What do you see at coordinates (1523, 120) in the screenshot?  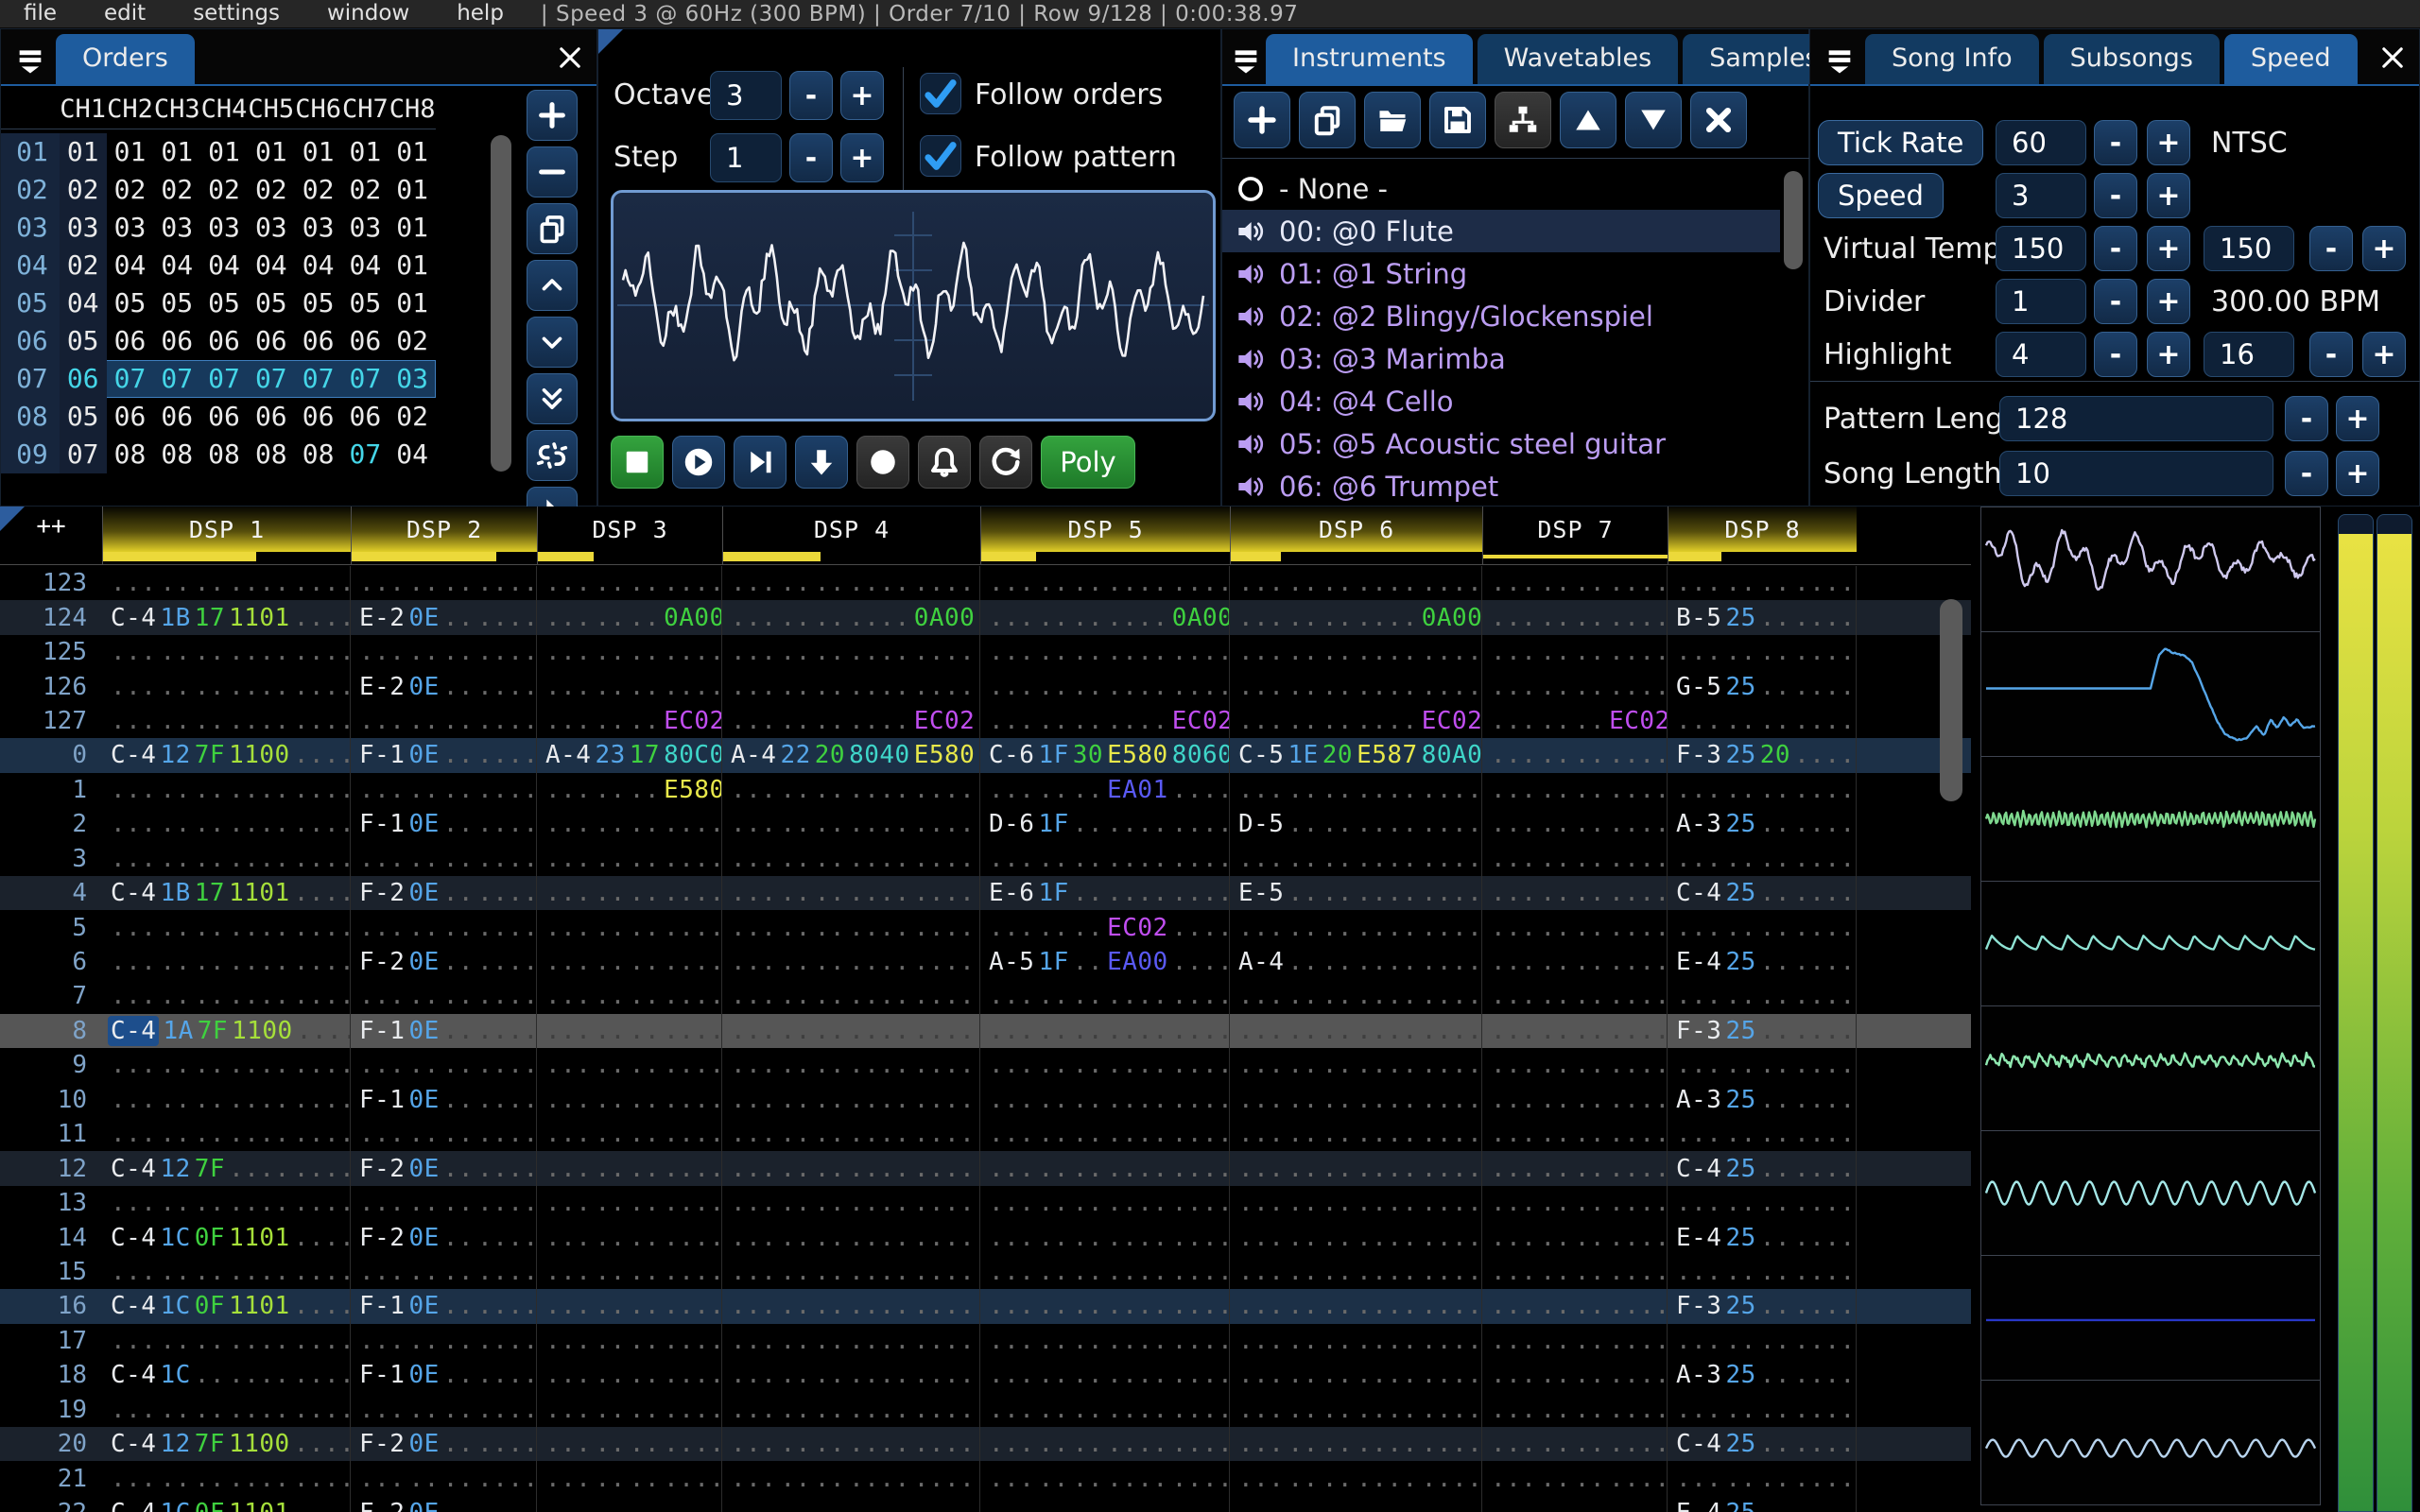 I see `instrument-folder-view-button` at bounding box center [1523, 120].